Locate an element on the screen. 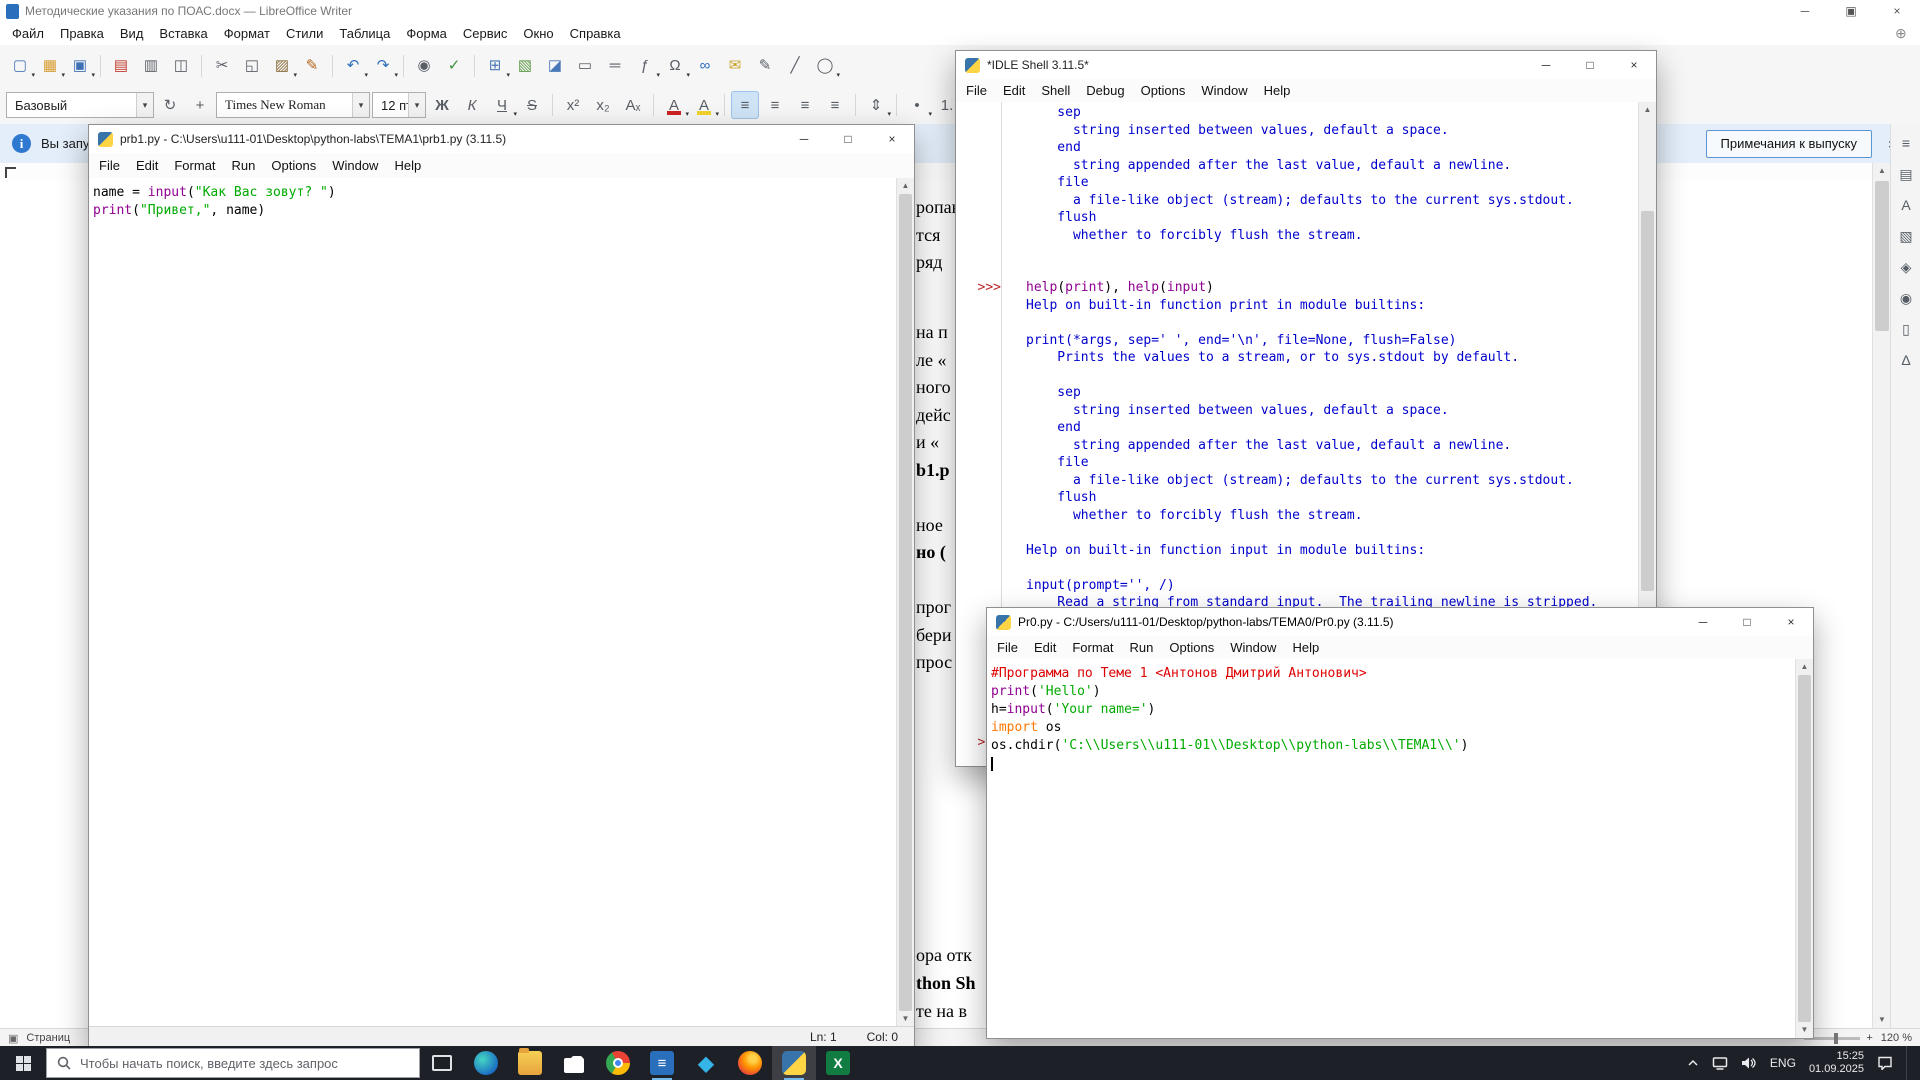  clear-formatting-button: Aₓ is located at coordinates (633, 105).